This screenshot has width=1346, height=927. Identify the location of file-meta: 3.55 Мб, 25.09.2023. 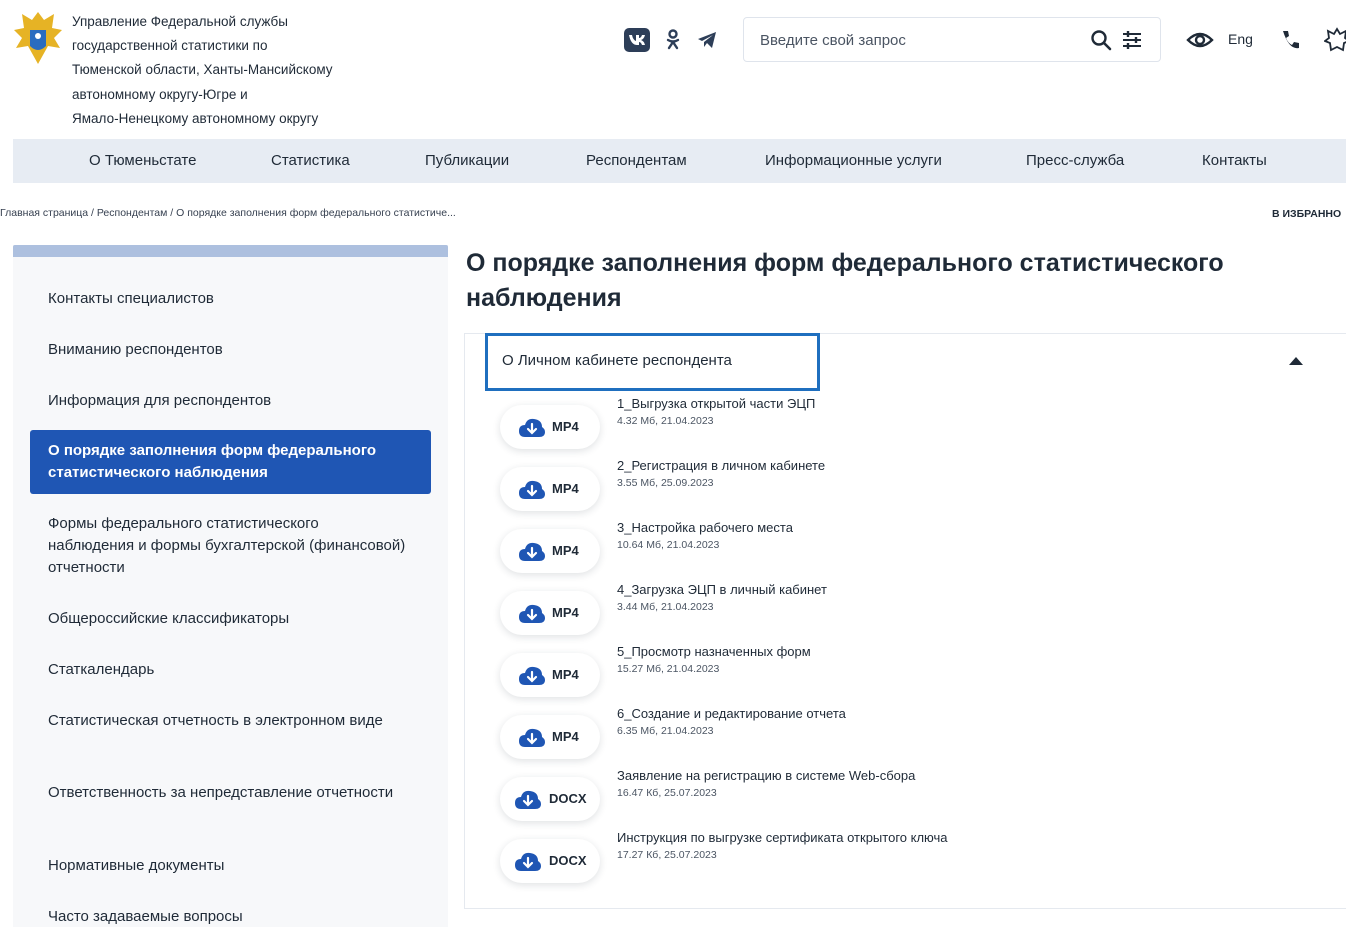
(665, 483).